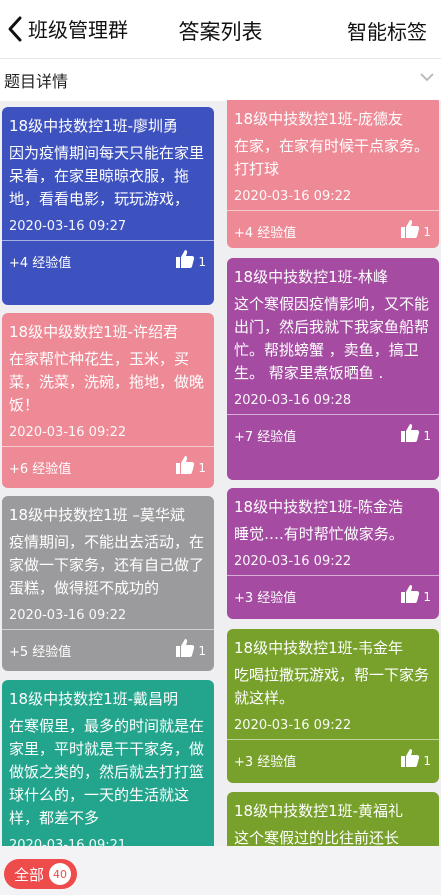 This screenshot has width=441, height=895. I want to click on top-nav-bar: 班级管理群 答案列表 智能标签, so click(220, 29).